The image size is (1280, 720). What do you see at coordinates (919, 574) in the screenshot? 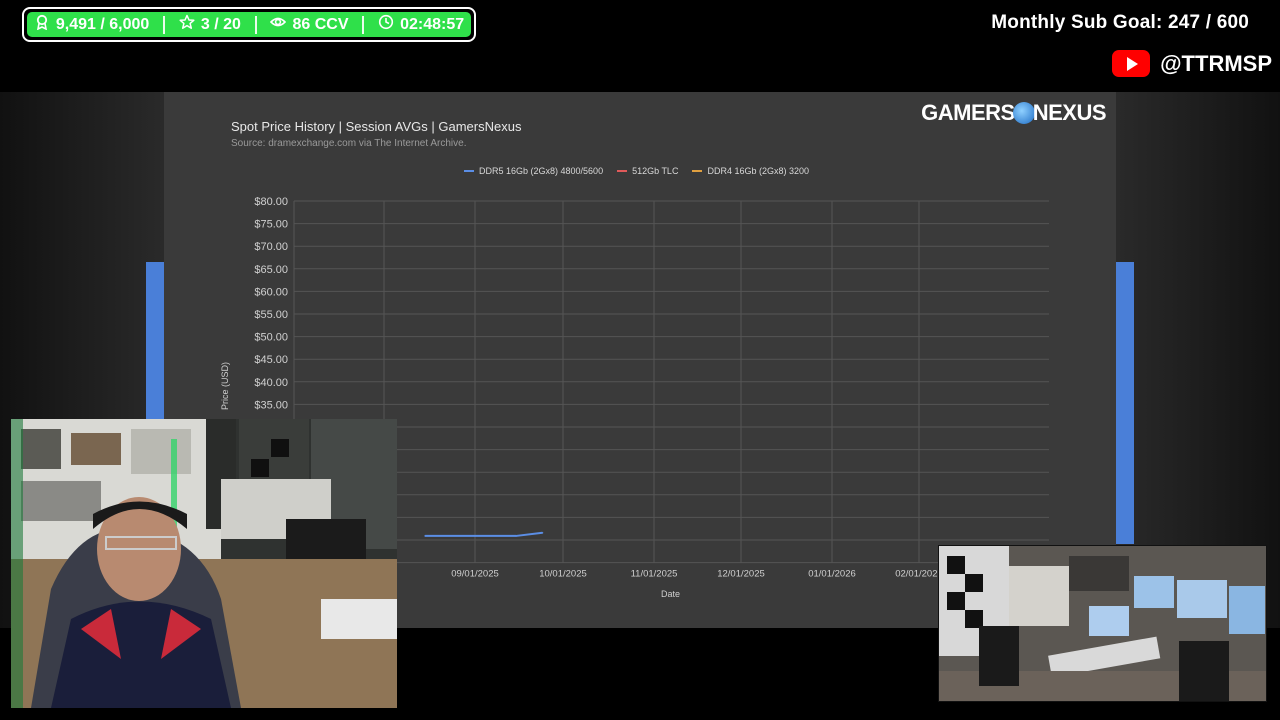
I see `x-tick-label: 02/01/2026` at bounding box center [919, 574].